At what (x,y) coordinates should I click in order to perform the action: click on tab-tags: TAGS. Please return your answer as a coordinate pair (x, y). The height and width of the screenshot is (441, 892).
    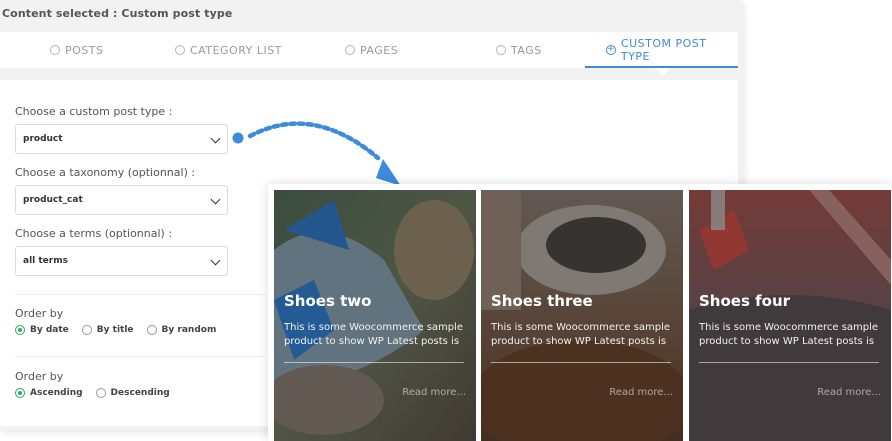
    Looking at the image, I should click on (519, 50).